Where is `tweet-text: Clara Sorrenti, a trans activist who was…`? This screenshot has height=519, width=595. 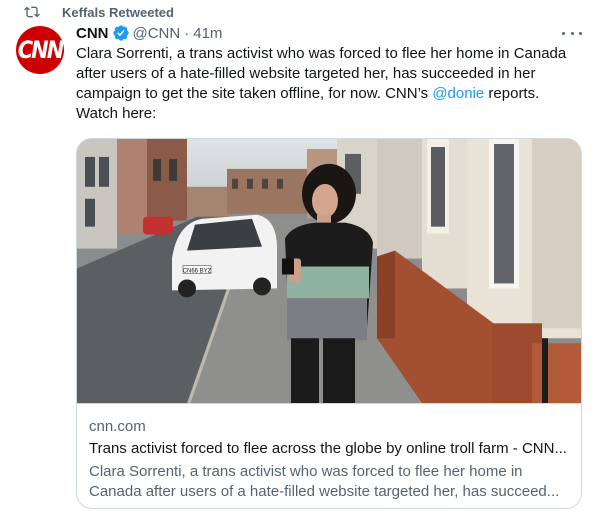 tweet-text: Clara Sorrenti, a trans activist who was… is located at coordinates (328, 84).